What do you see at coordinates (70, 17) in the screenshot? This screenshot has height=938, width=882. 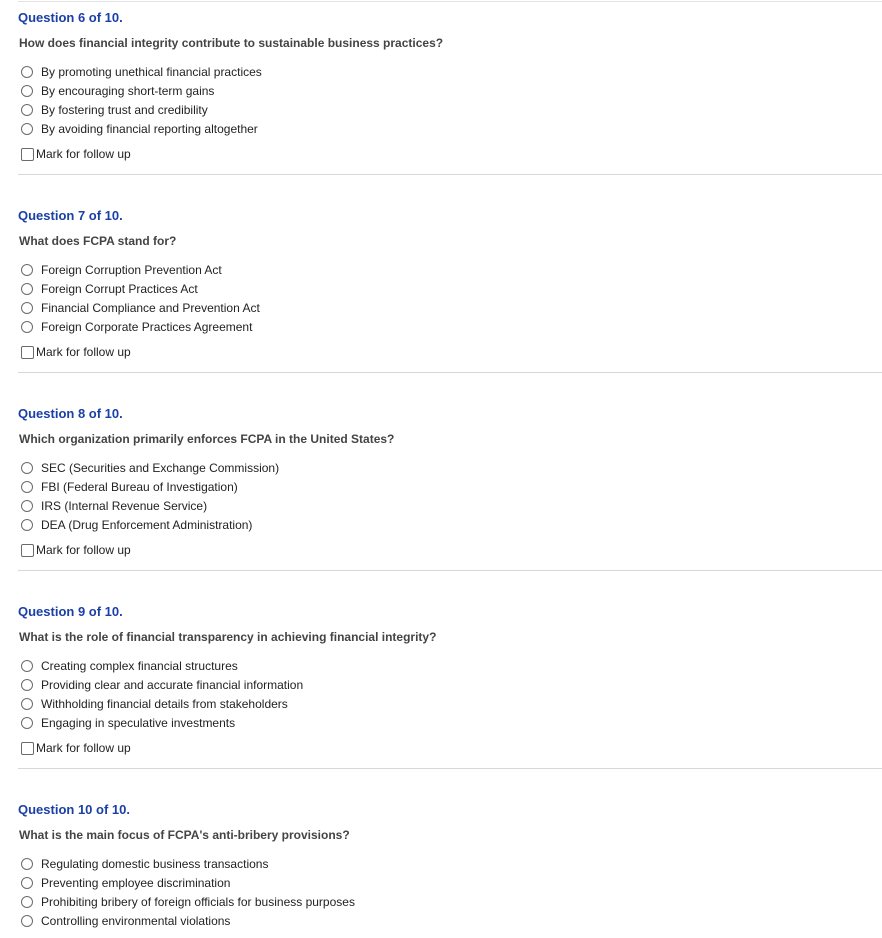 I see `question-header: Question 6 of 10.` at bounding box center [70, 17].